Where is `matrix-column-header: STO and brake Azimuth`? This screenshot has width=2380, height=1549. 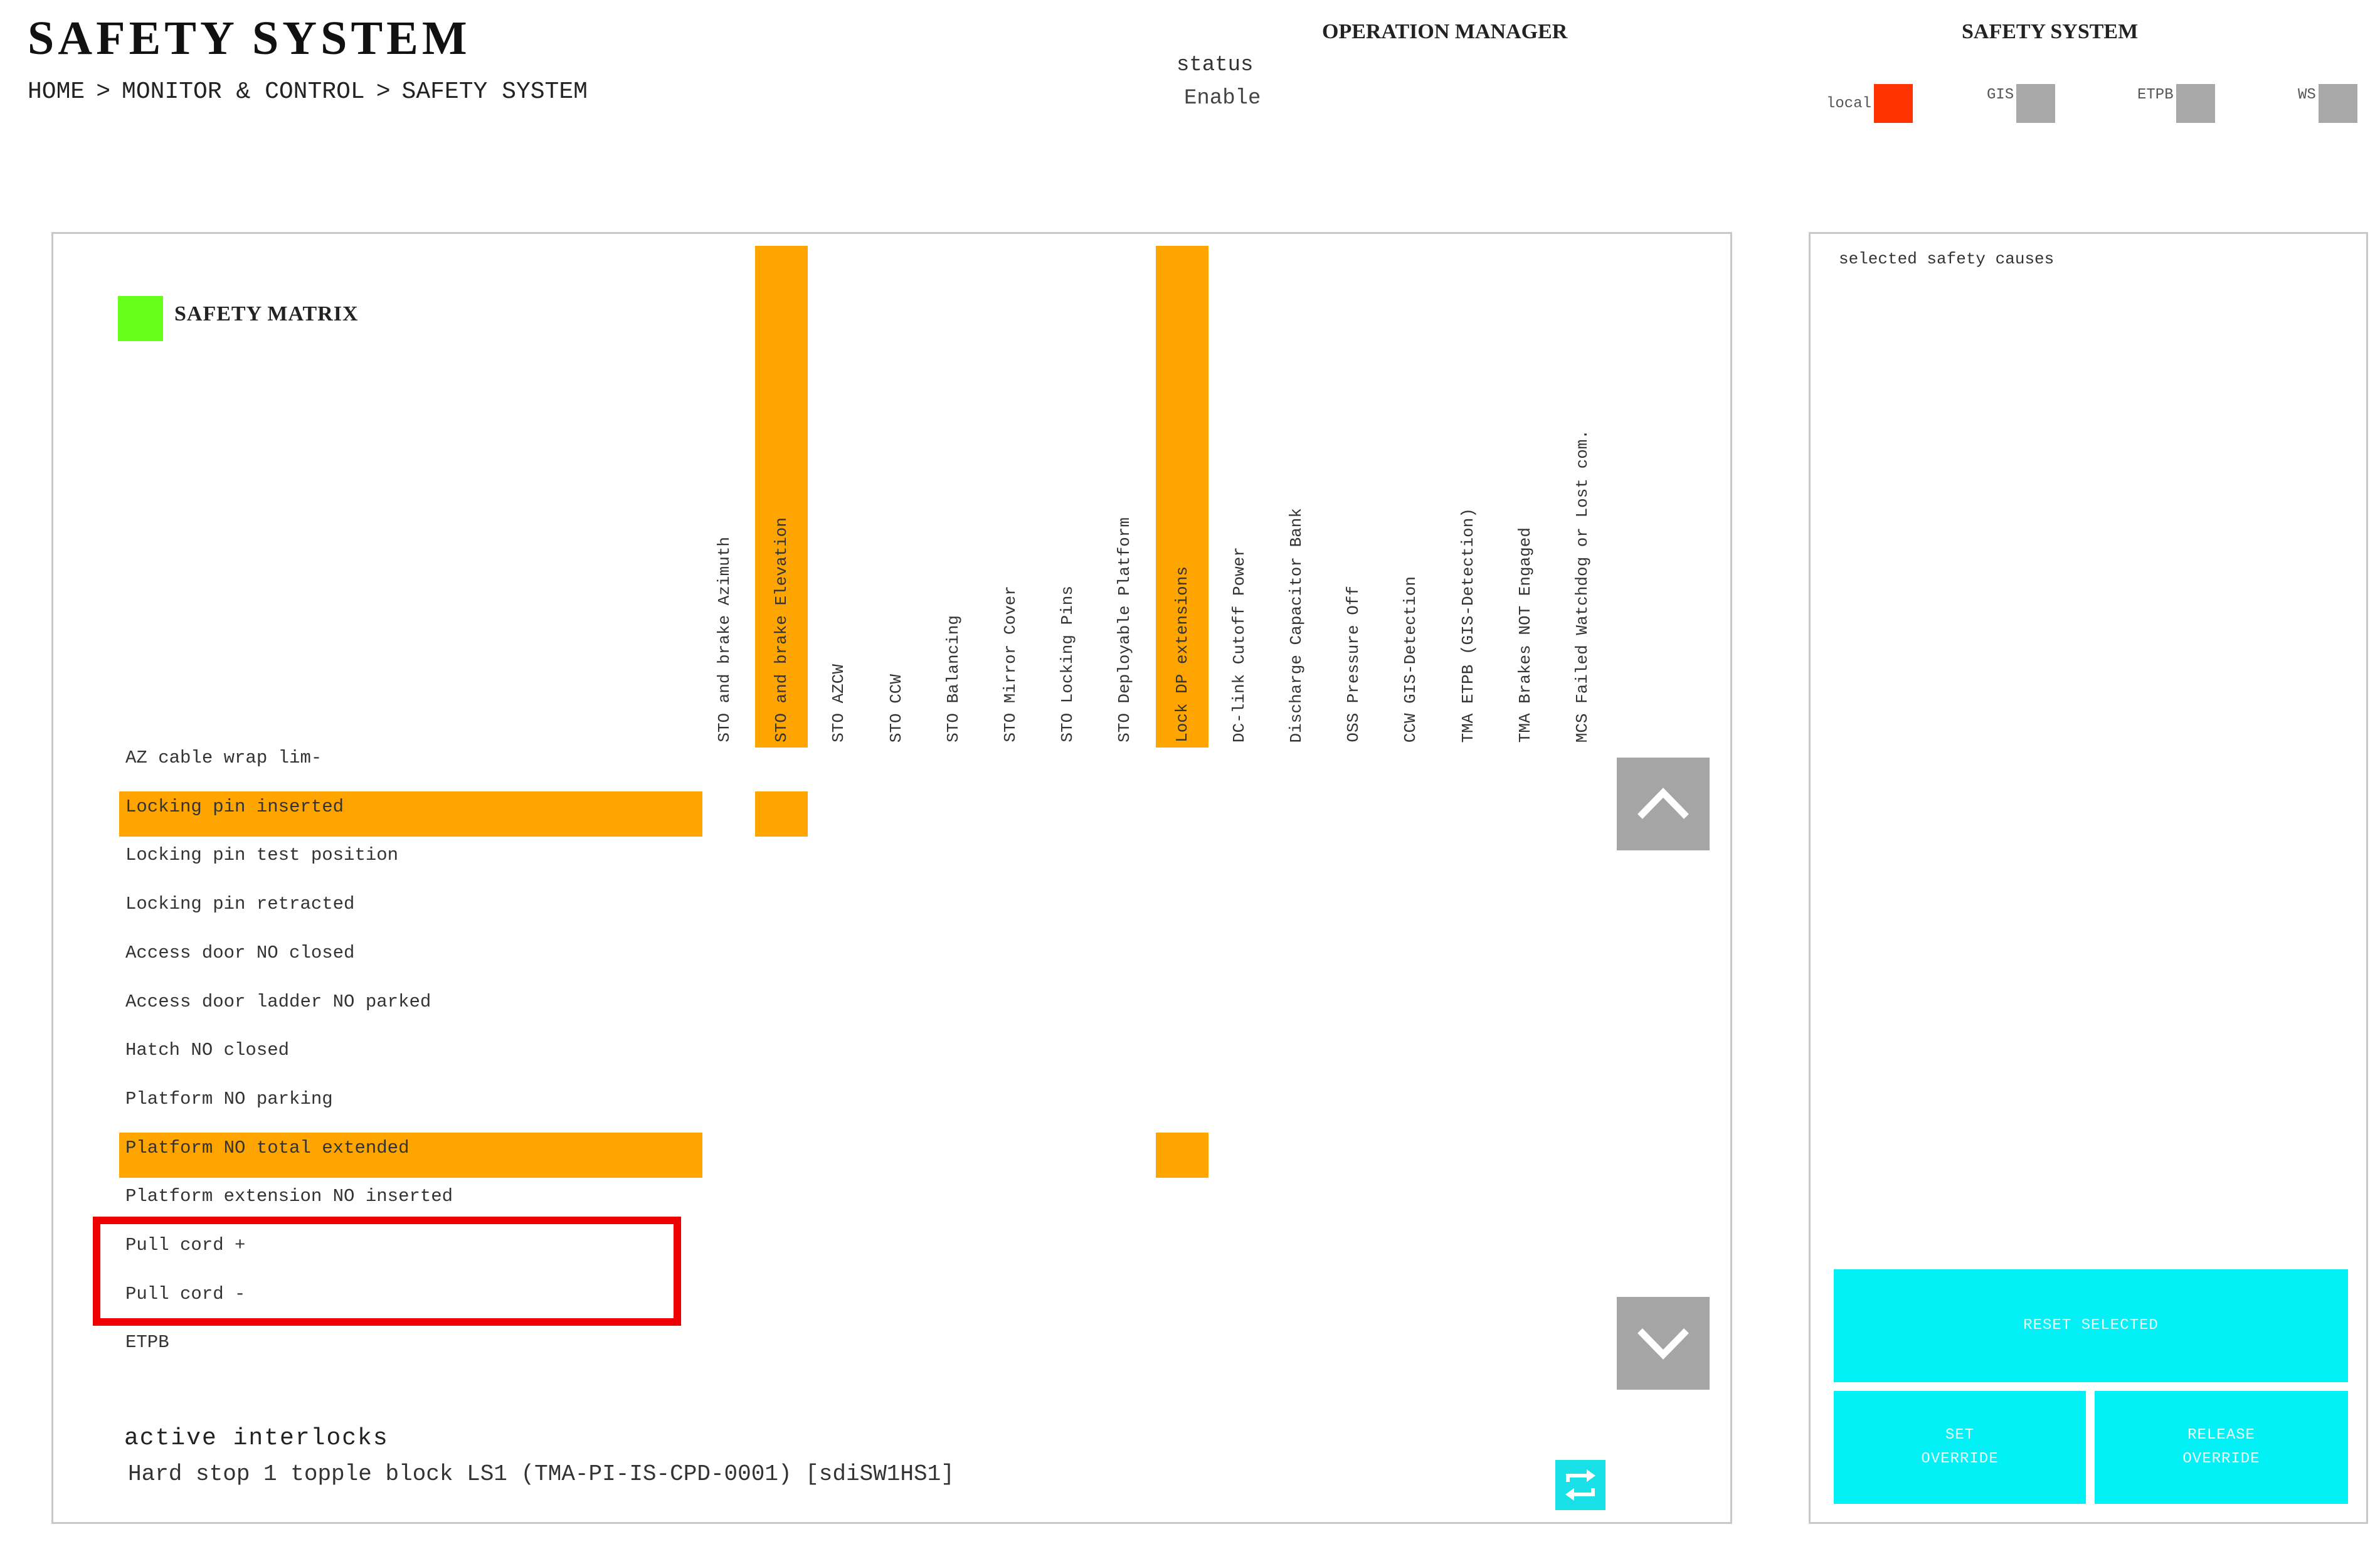
matrix-column-header: STO and brake Azimuth is located at coordinates (724, 497).